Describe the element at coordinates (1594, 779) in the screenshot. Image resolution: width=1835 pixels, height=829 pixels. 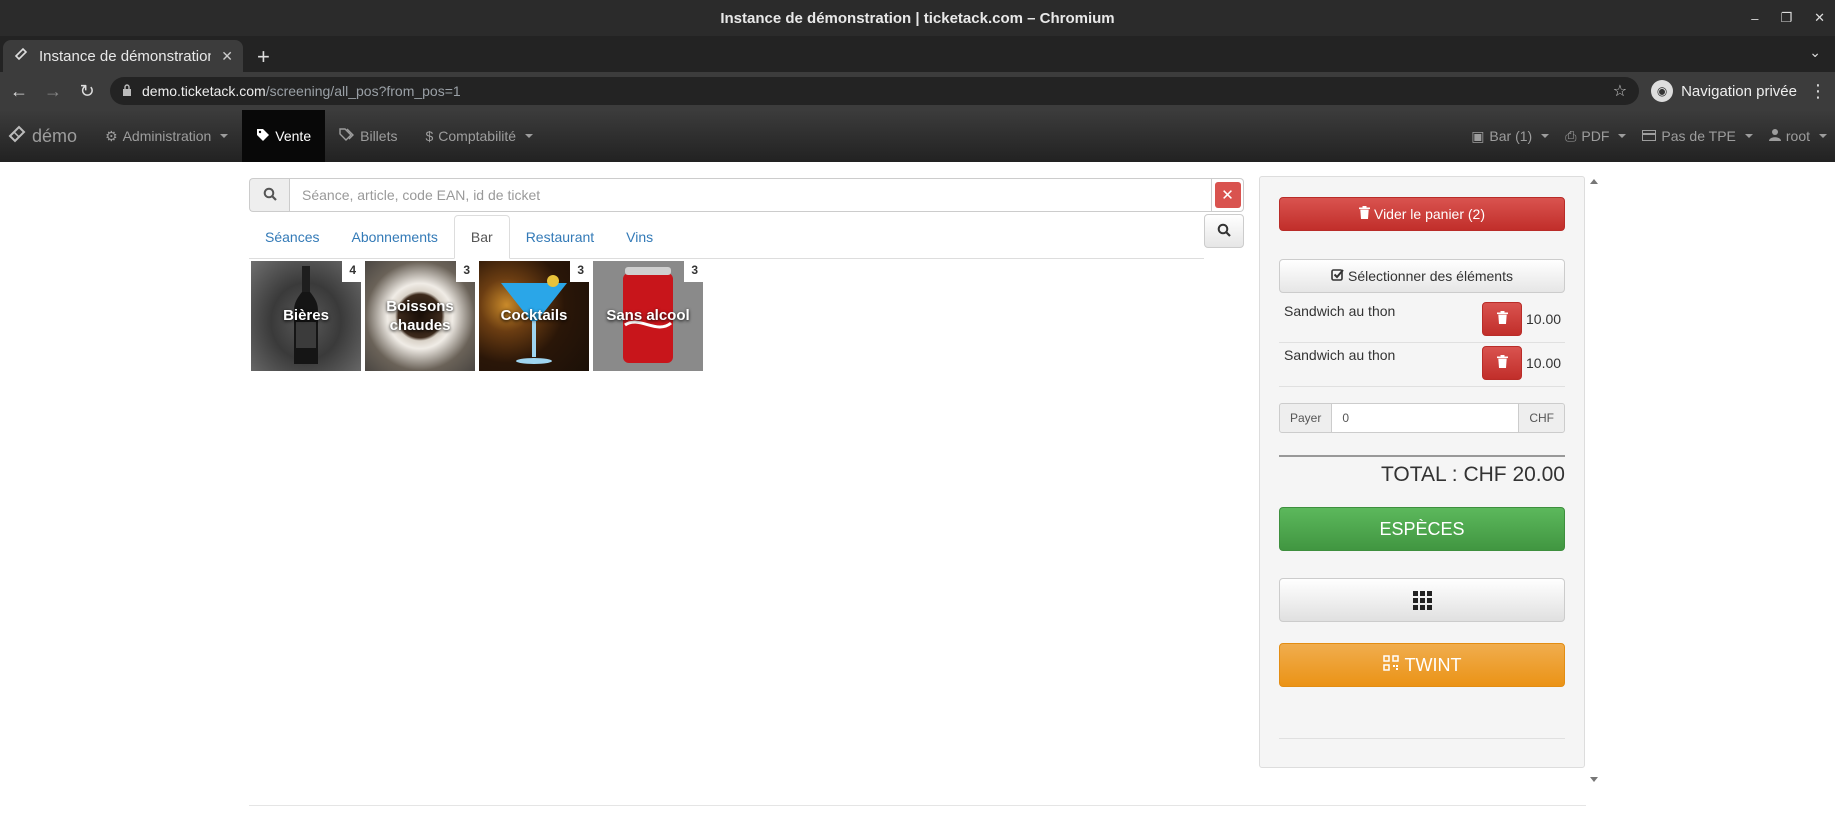
I see `scroll-down-icon` at that location.